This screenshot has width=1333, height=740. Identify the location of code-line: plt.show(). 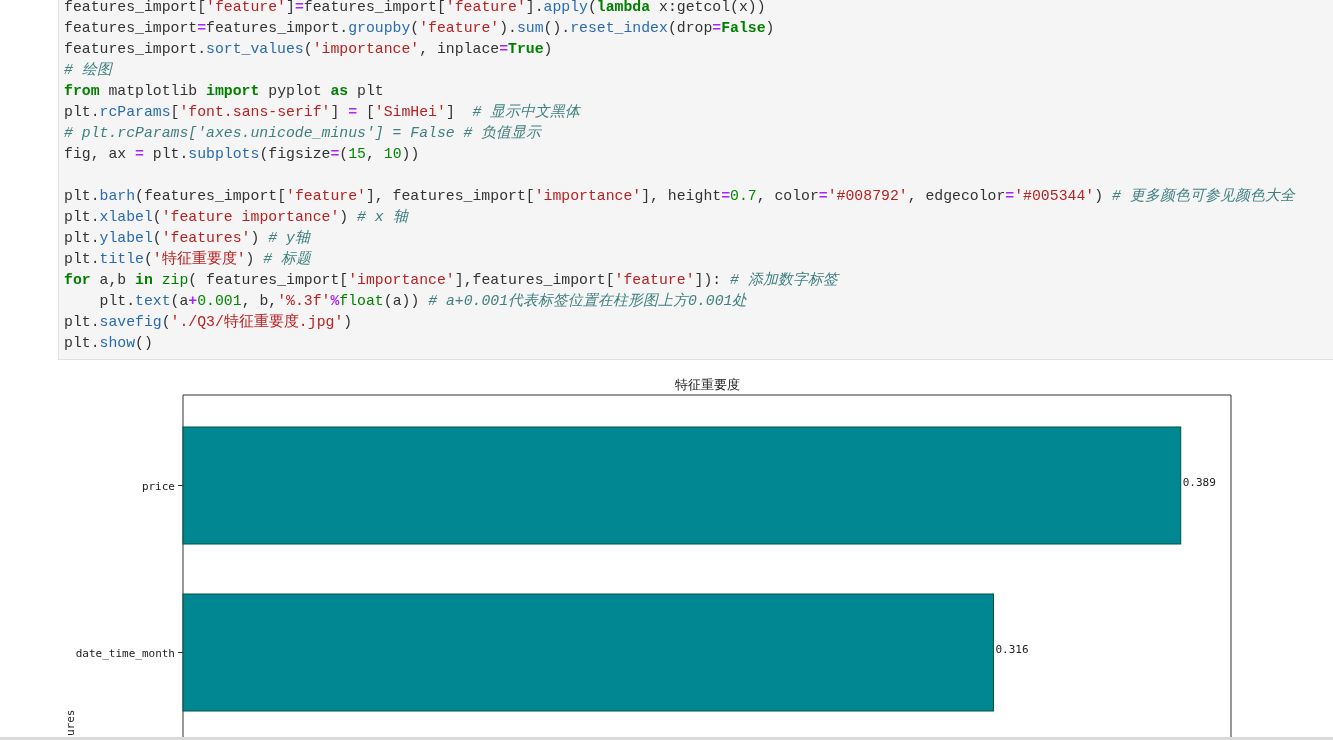
(109, 343).